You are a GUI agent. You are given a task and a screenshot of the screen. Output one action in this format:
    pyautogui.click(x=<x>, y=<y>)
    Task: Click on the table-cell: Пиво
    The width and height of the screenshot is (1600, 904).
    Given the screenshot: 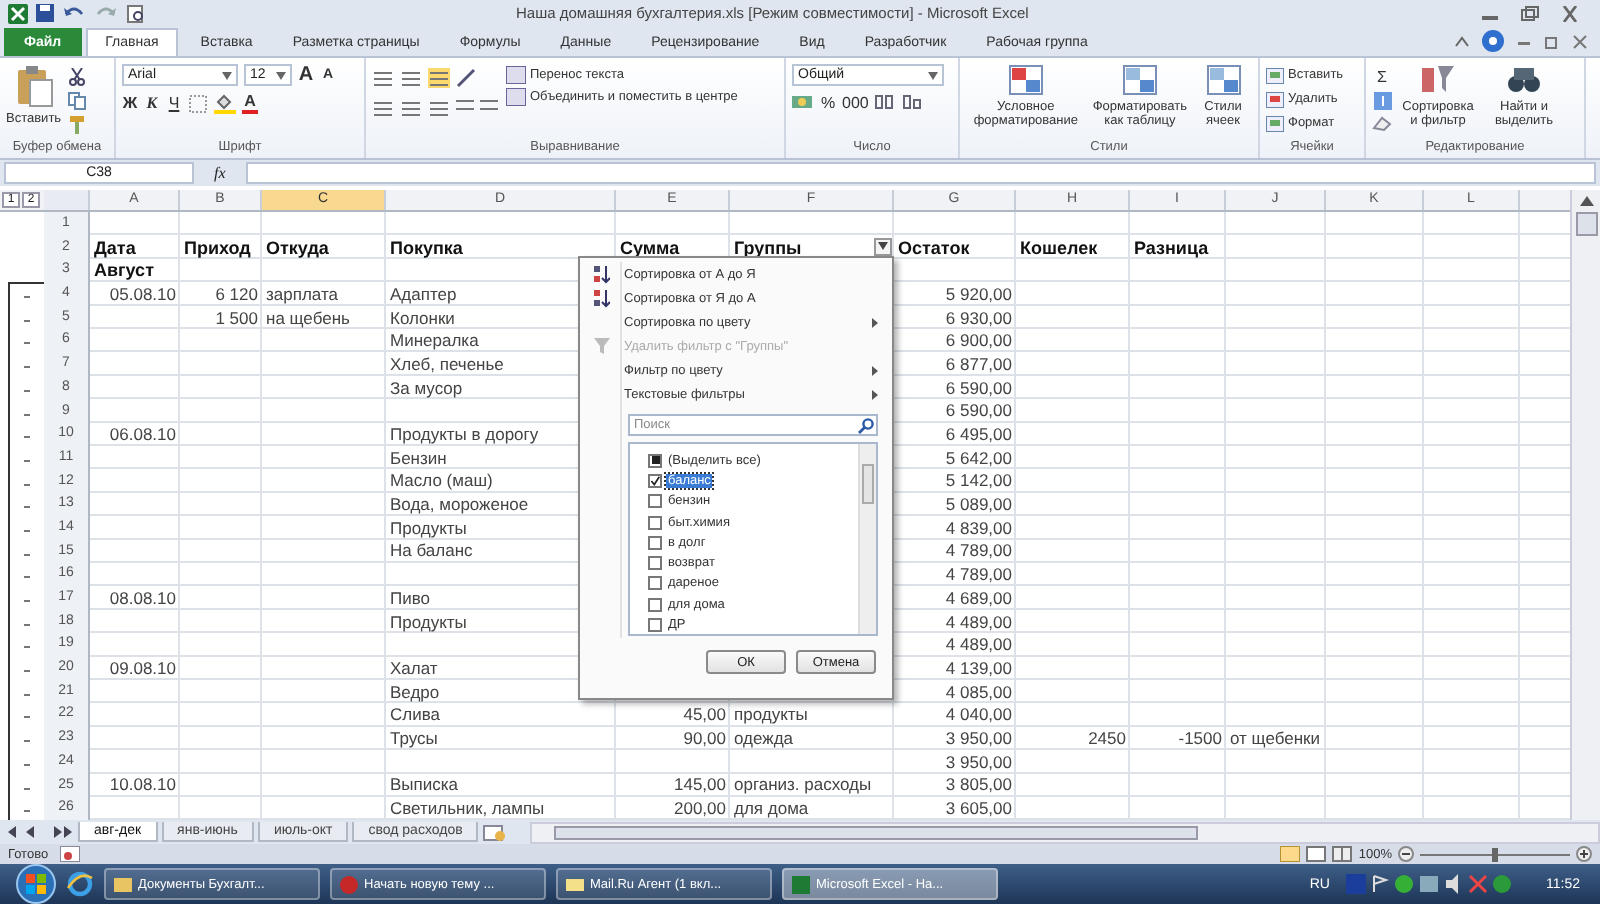 What is the action you would take?
    pyautogui.click(x=410, y=597)
    